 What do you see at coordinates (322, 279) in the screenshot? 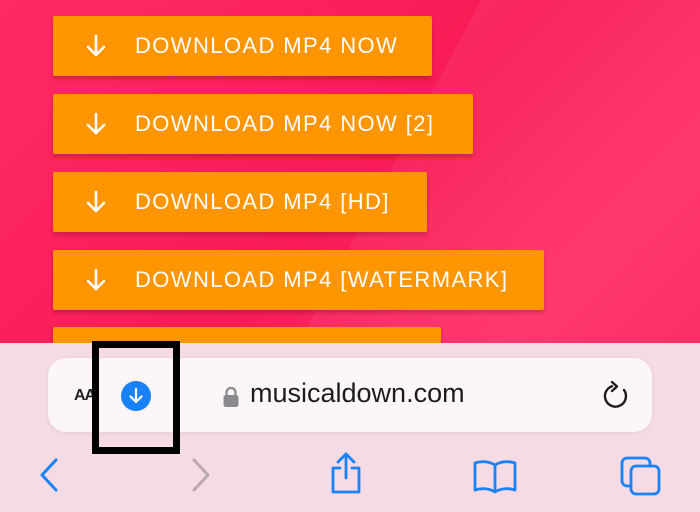
I see `download-button-label: DOWNLOAD MP4 [WATERMARK]` at bounding box center [322, 279].